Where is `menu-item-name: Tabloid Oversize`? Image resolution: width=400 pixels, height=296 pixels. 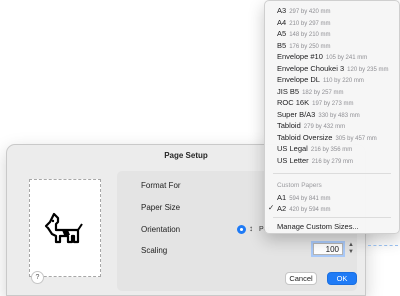 menu-item-name: Tabloid Oversize is located at coordinates (305, 137).